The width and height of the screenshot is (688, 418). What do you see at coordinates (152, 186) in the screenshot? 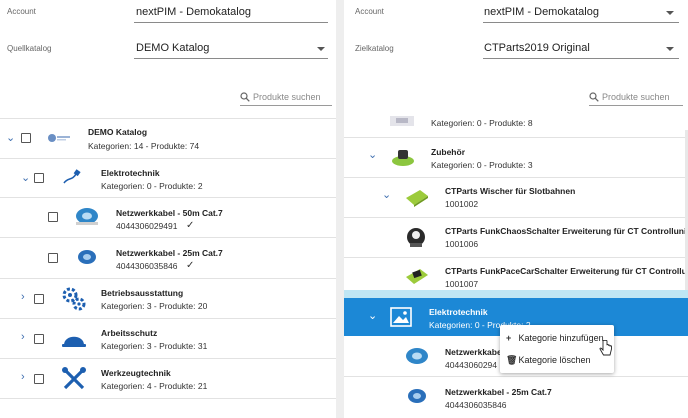
I see `row-subtitle: Kategorien: 0 - Produkte: 2` at bounding box center [152, 186].